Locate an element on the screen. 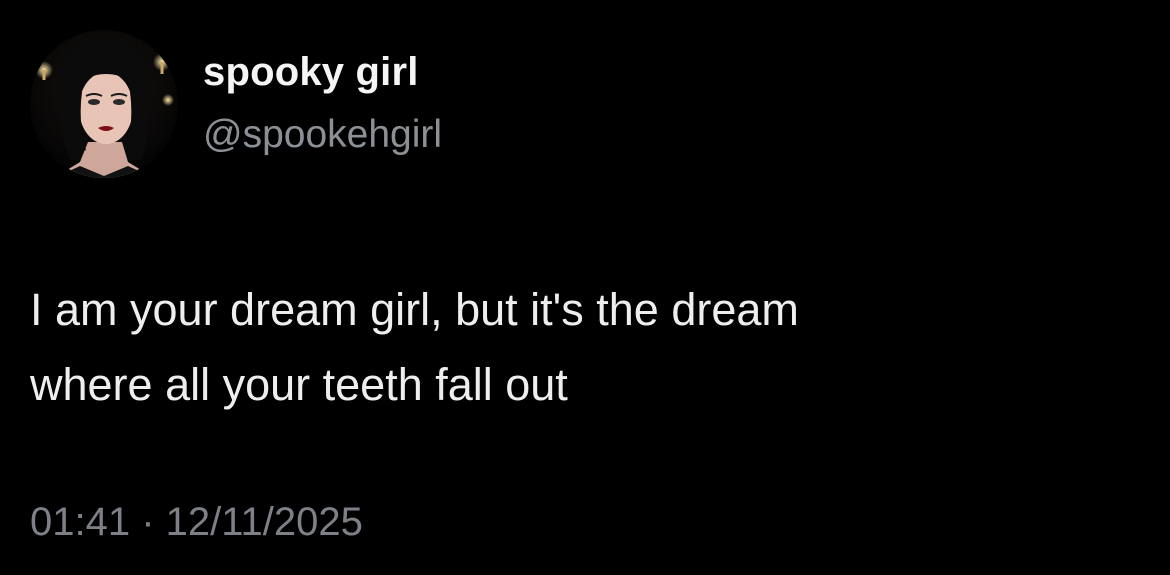 The height and width of the screenshot is (575, 1170). tweet-timestamp: 01:41 · 12/11/2025 is located at coordinates (196, 522).